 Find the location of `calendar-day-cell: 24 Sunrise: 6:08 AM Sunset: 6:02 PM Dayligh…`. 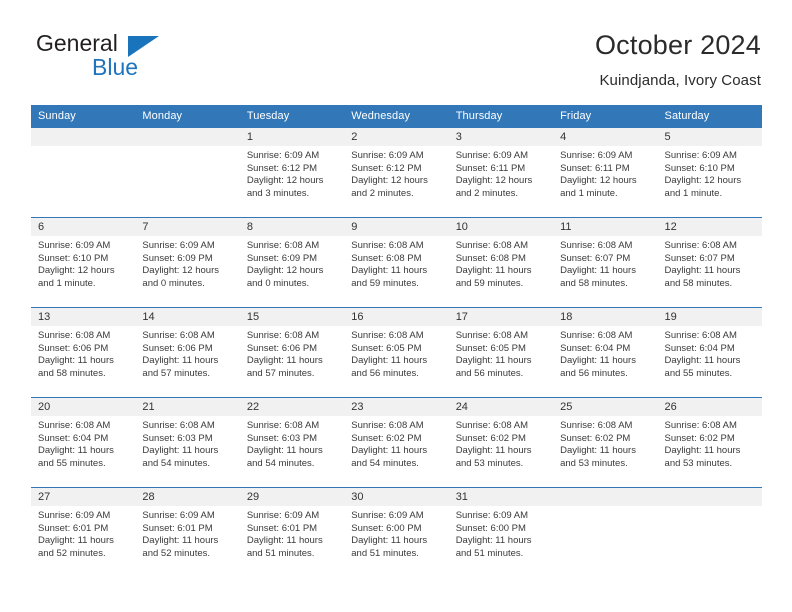

calendar-day-cell: 24 Sunrise: 6:08 AM Sunset: 6:02 PM Dayligh… is located at coordinates (501, 442).